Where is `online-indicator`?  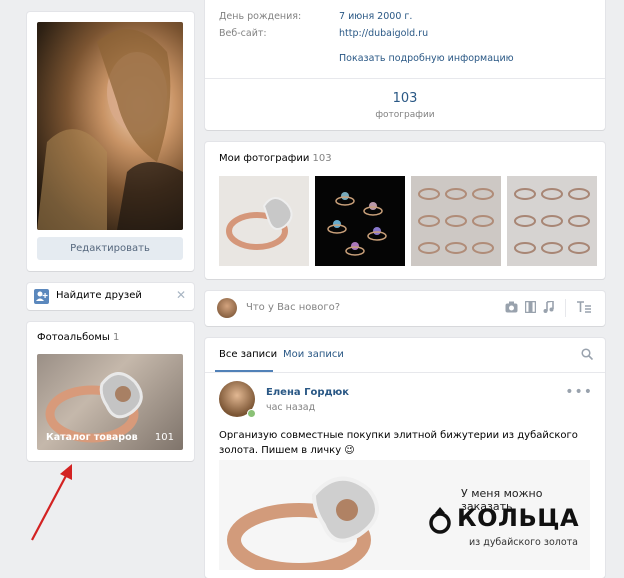
online-indicator is located at coordinates (251, 413).